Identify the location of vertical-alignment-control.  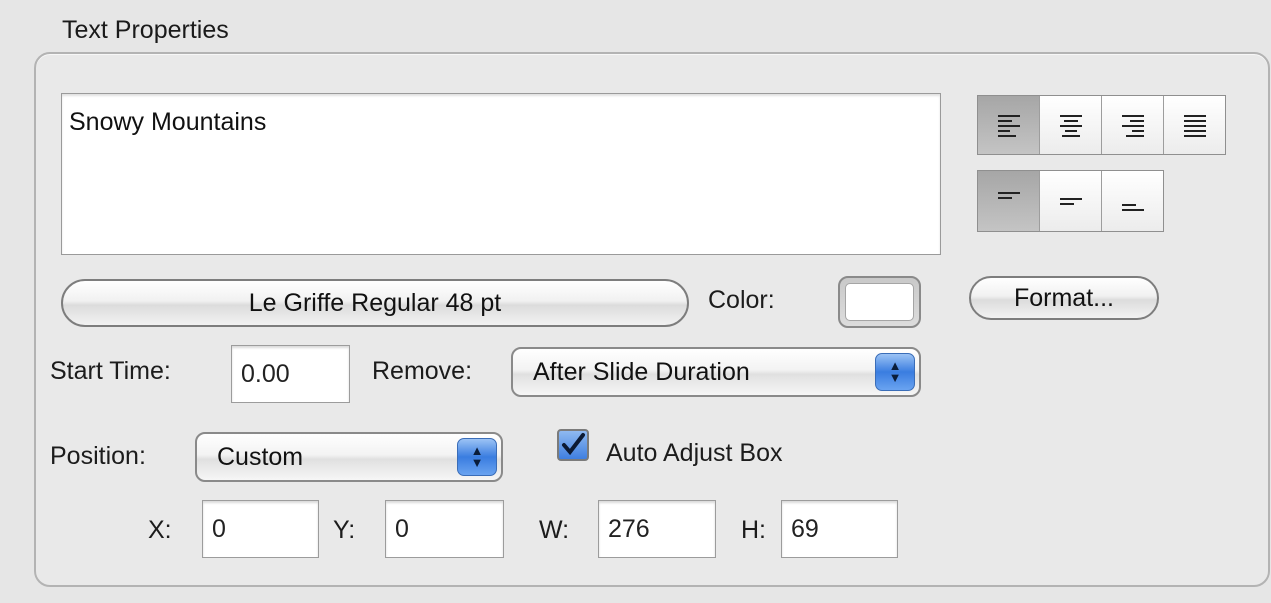
(1070, 201).